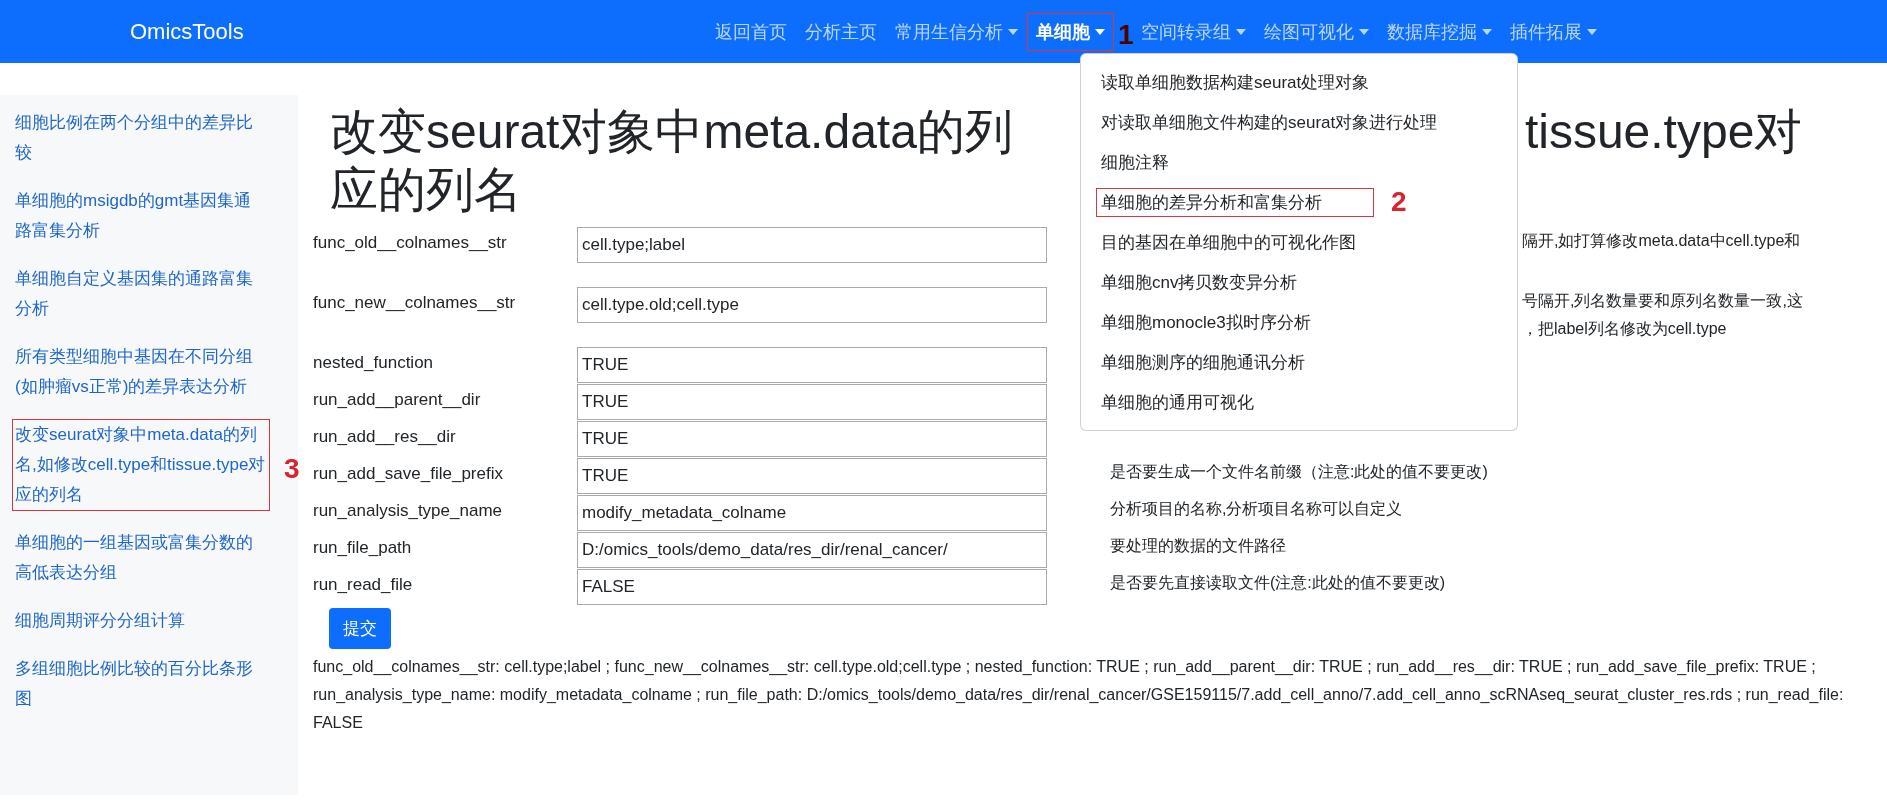  What do you see at coordinates (1198, 546) in the screenshot?
I see `field-description: 要处理的数据的文件路径` at bounding box center [1198, 546].